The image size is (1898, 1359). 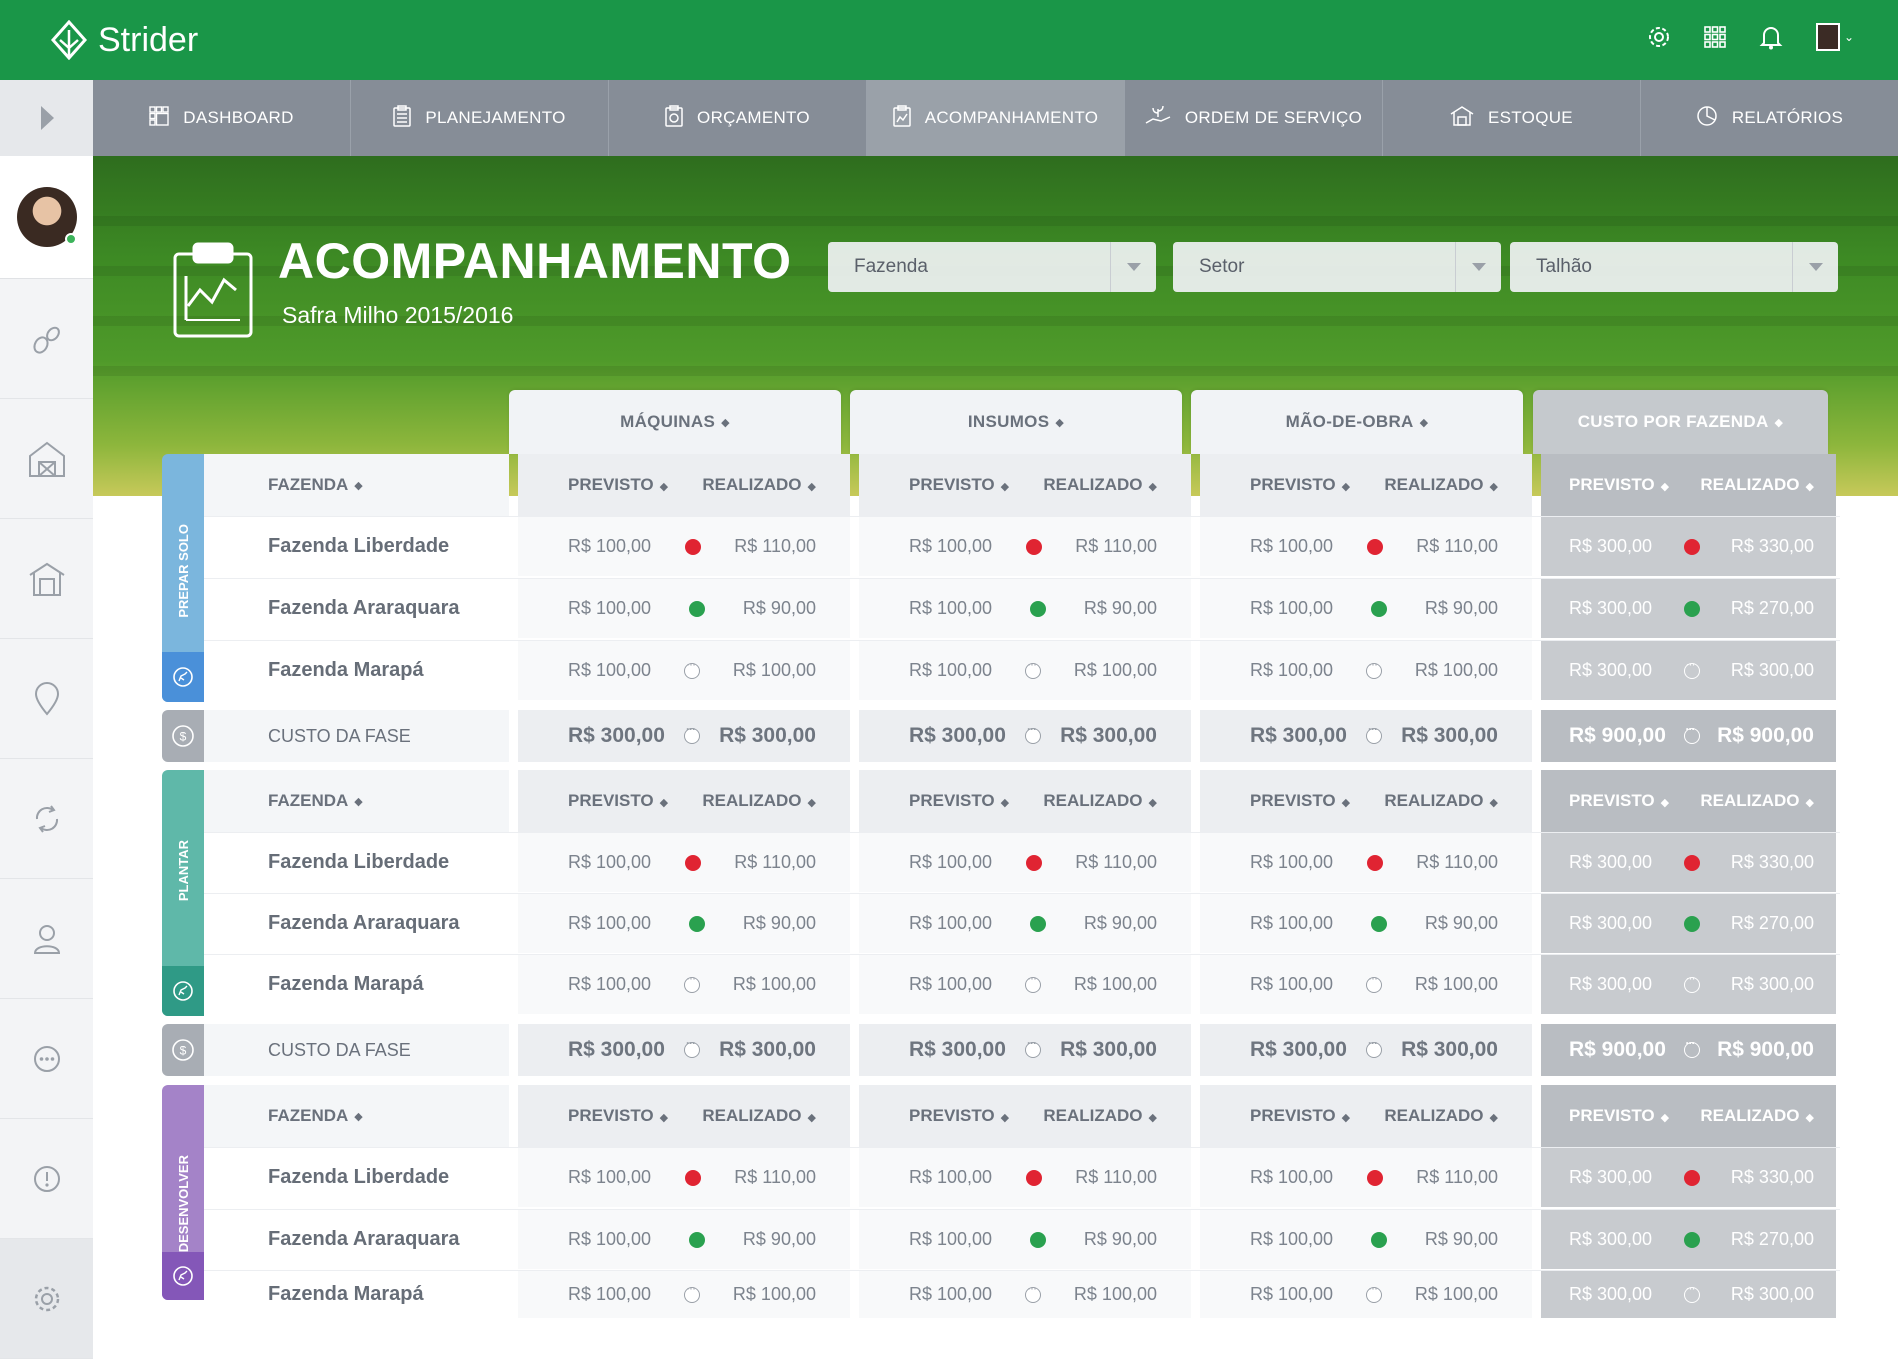 I want to click on nav-relatórios: RELATÓRIOS, so click(x=1769, y=118).